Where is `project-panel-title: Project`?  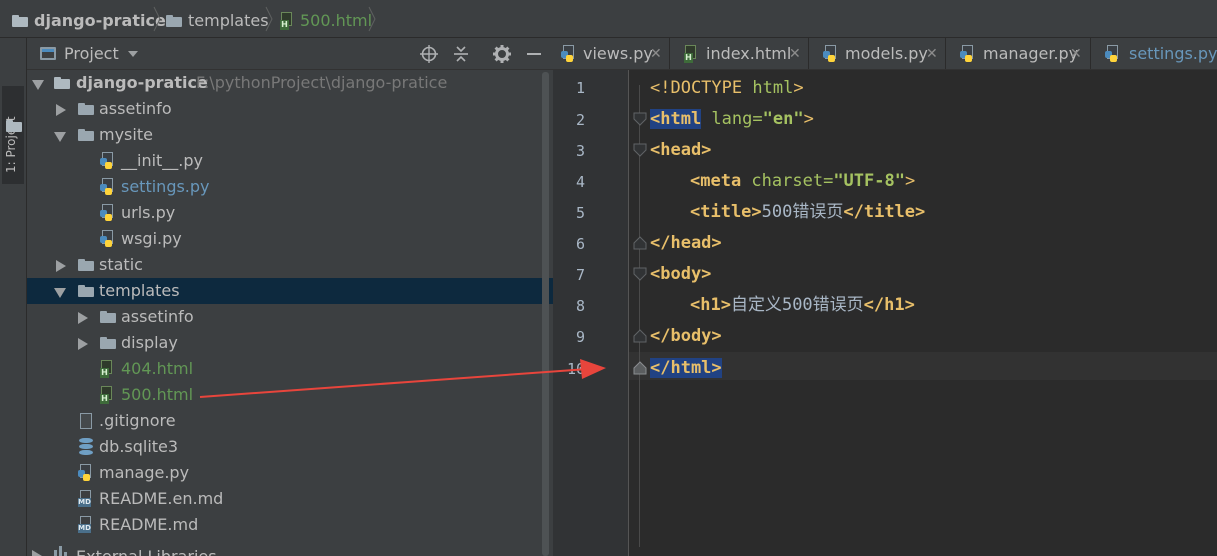 project-panel-title: Project is located at coordinates (91, 54).